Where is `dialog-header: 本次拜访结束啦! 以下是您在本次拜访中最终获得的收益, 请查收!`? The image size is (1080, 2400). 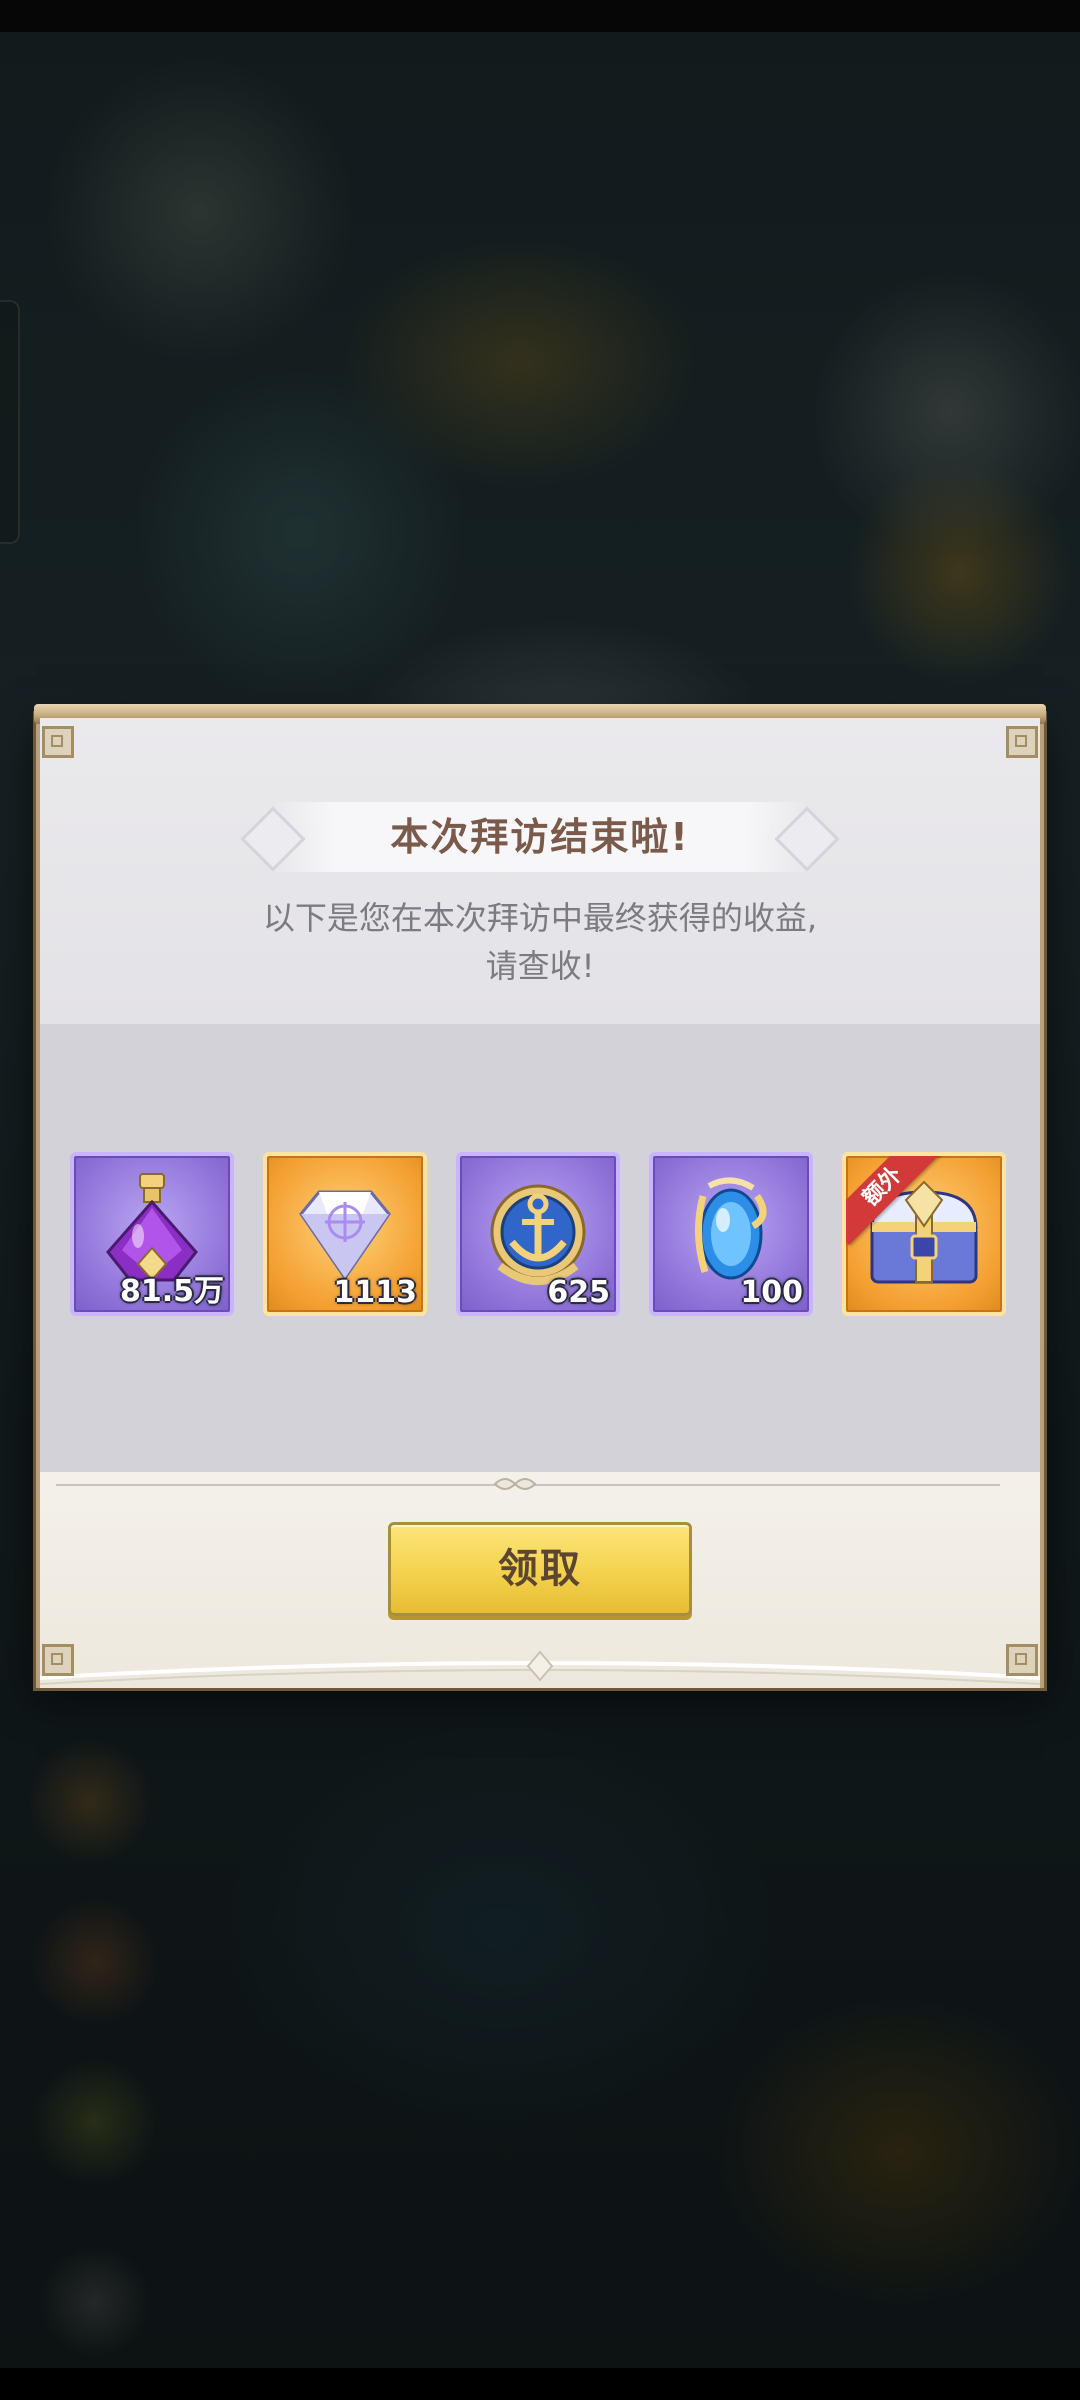 dialog-header: 本次拜访结束啦! 以下是您在本次拜访中最终获得的收益, 请查收! is located at coordinates (540, 871).